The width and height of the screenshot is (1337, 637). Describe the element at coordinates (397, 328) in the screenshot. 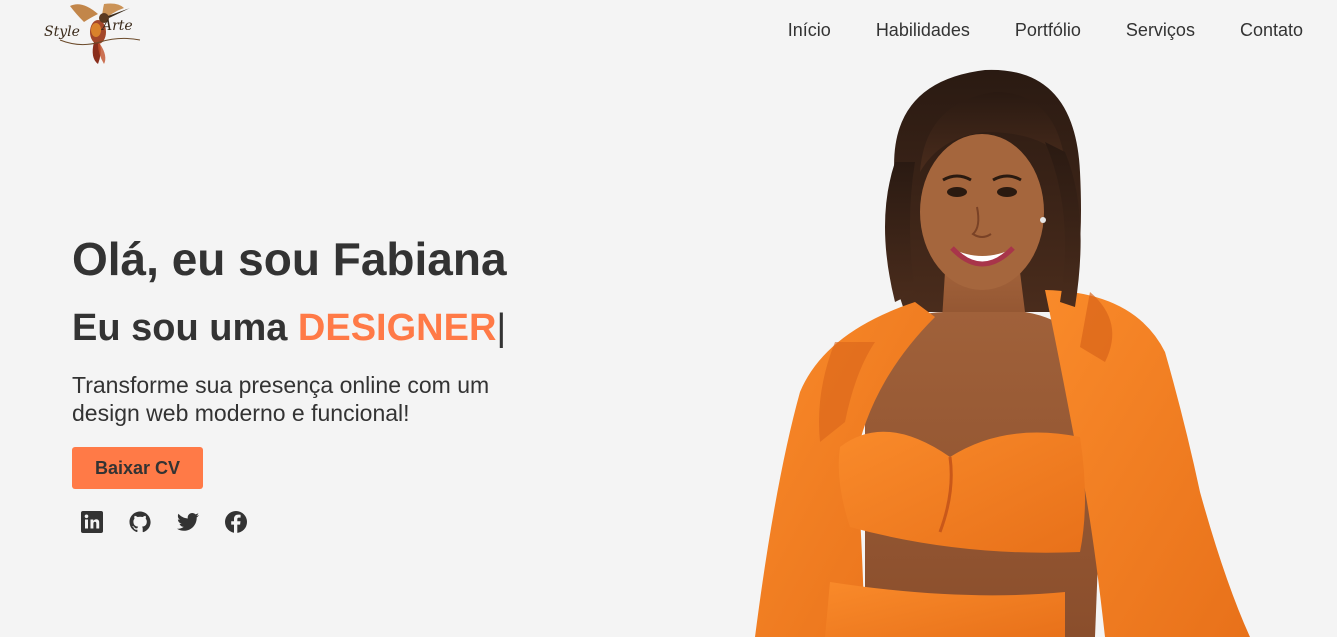

I see `hero-typed-role: DESIGNER` at that location.